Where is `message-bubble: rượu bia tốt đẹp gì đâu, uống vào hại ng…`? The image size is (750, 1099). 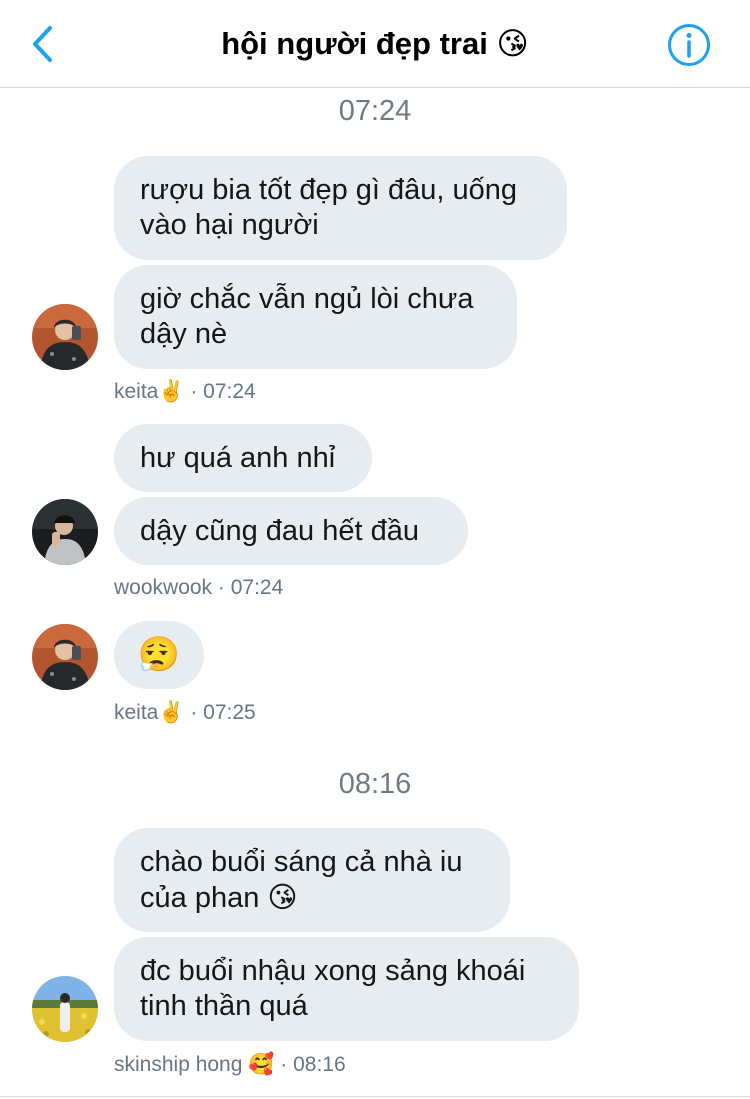
message-bubble: rượu bia tốt đẹp gì đâu, uống vào hại ng… is located at coordinates (340, 208).